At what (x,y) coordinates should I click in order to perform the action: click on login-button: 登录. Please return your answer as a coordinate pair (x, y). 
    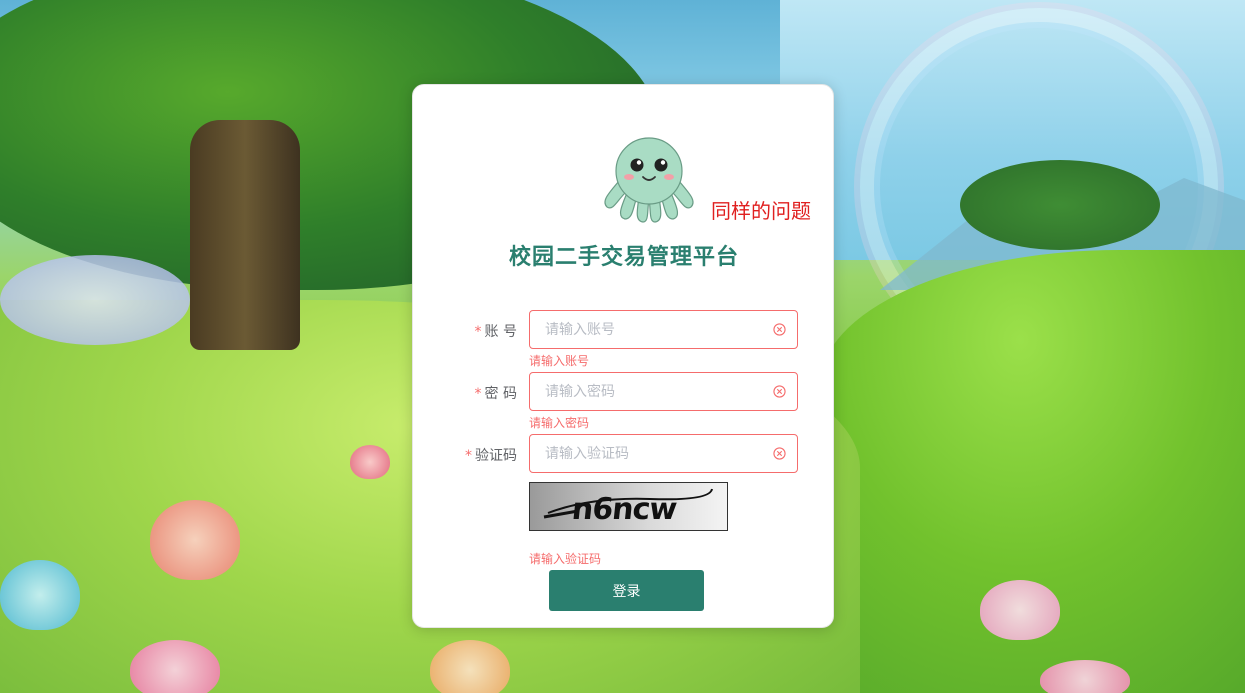
    Looking at the image, I should click on (626, 590).